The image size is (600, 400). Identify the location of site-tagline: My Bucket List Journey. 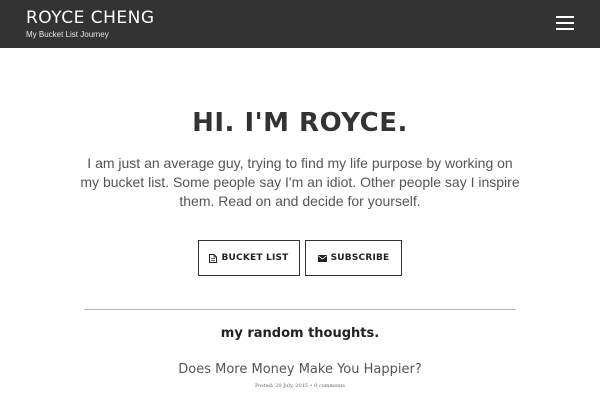
(67, 34).